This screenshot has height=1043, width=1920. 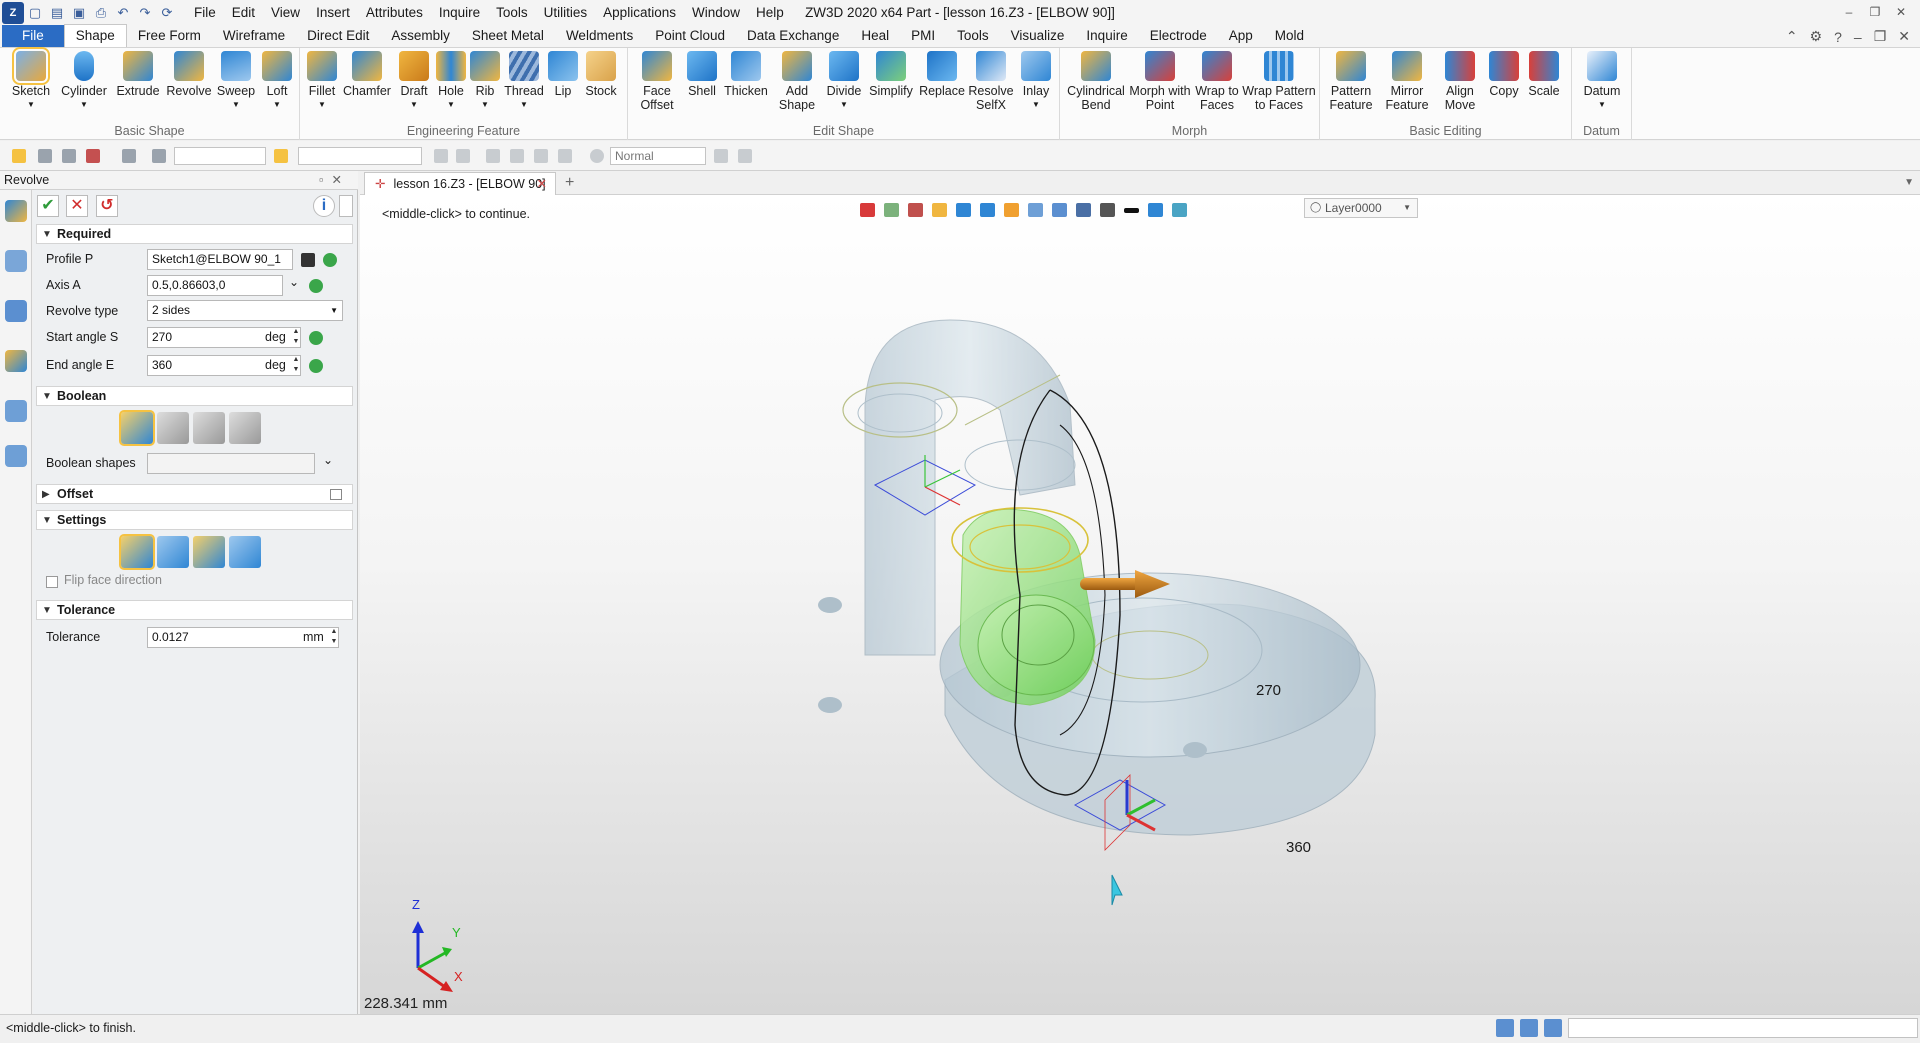 What do you see at coordinates (451, 81) in the screenshot?
I see `hole-button: Hole ▼` at bounding box center [451, 81].